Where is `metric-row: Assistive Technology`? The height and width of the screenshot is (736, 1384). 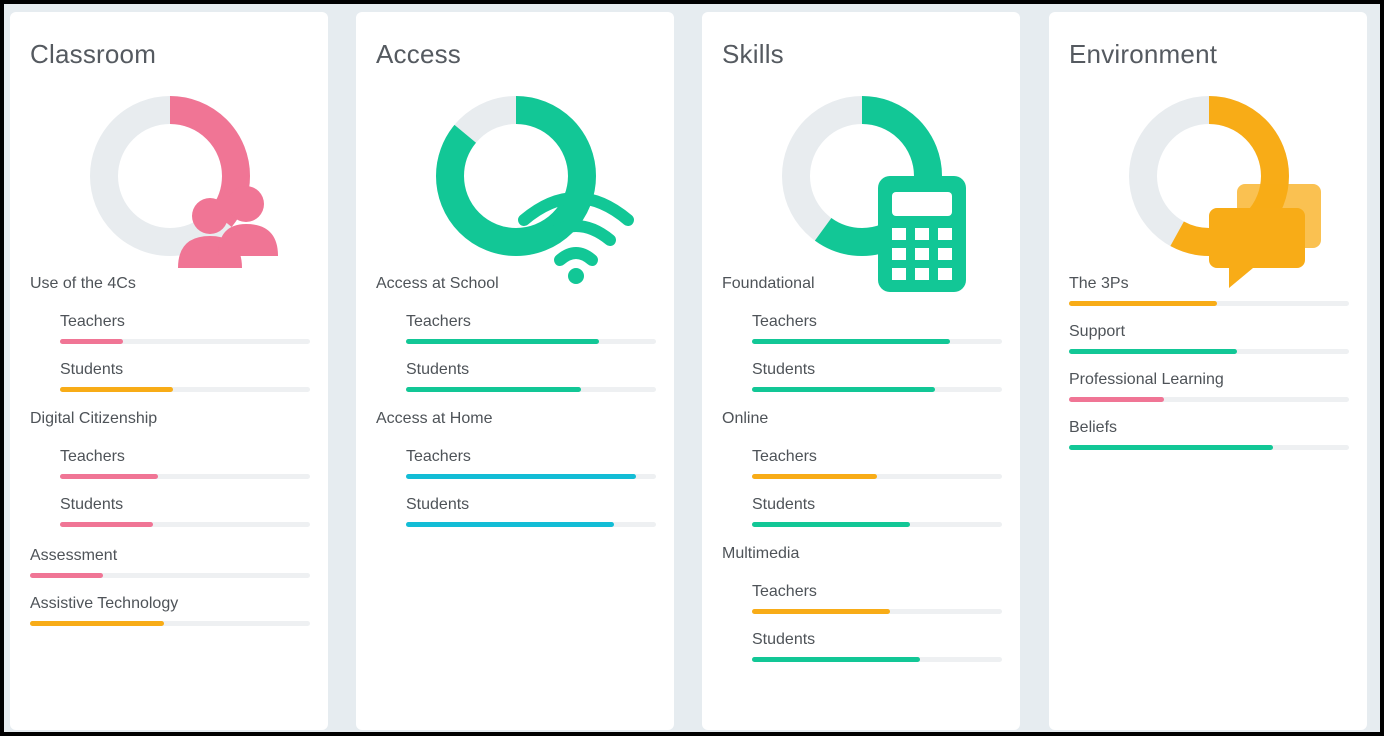 metric-row: Assistive Technology is located at coordinates (170, 610).